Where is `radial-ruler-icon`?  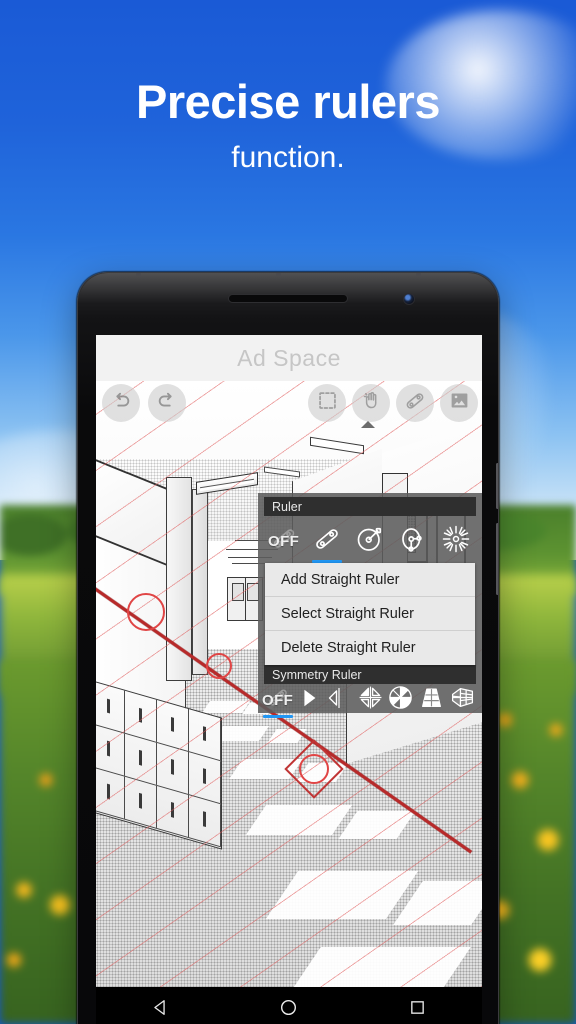
radial-ruler-icon is located at coordinates (456, 541).